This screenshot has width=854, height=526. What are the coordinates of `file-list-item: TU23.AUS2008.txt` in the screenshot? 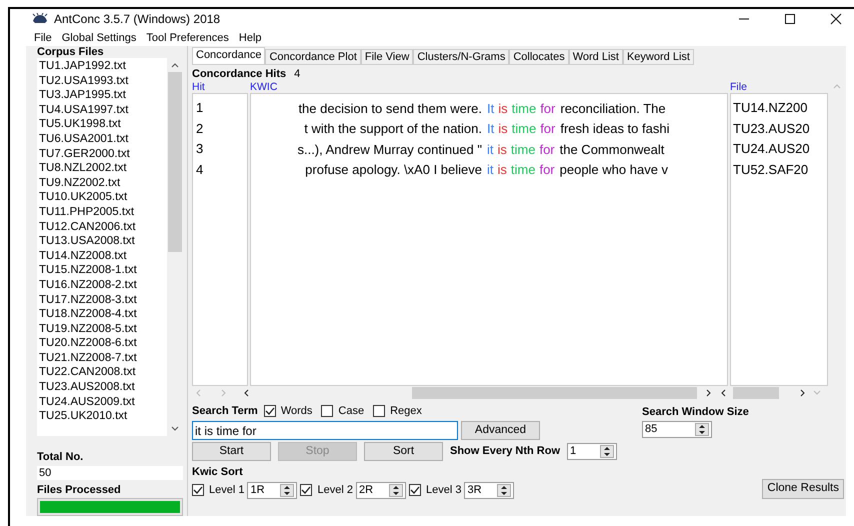 It's located at (103, 387).